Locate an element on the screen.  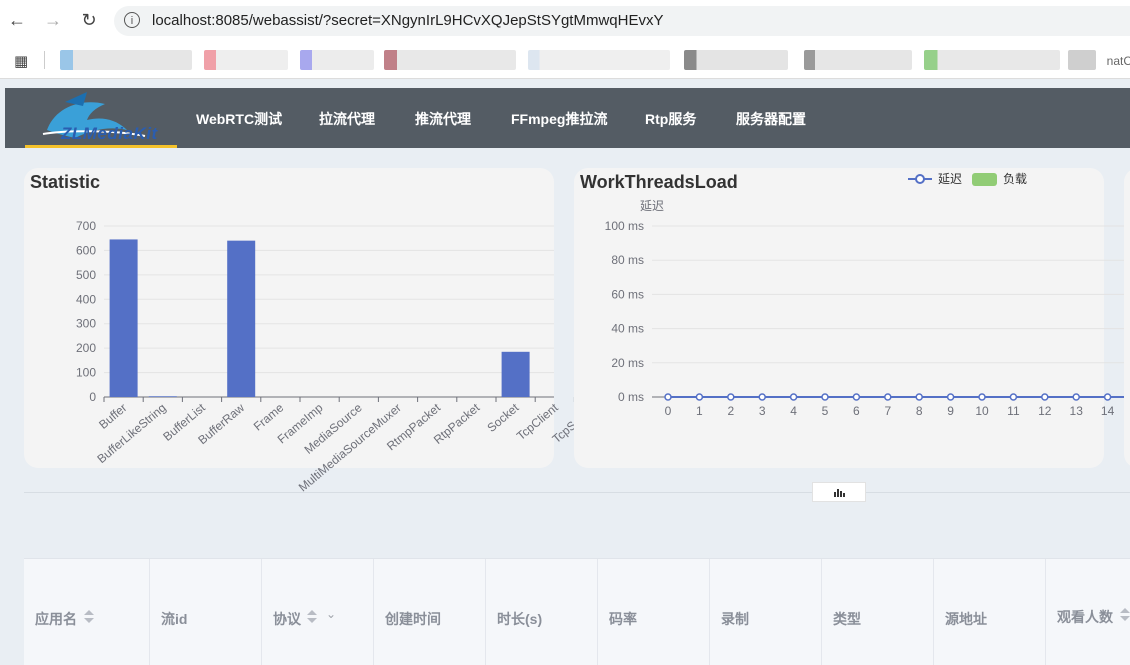
col-stream-label: 流id is located at coordinates (174, 619).